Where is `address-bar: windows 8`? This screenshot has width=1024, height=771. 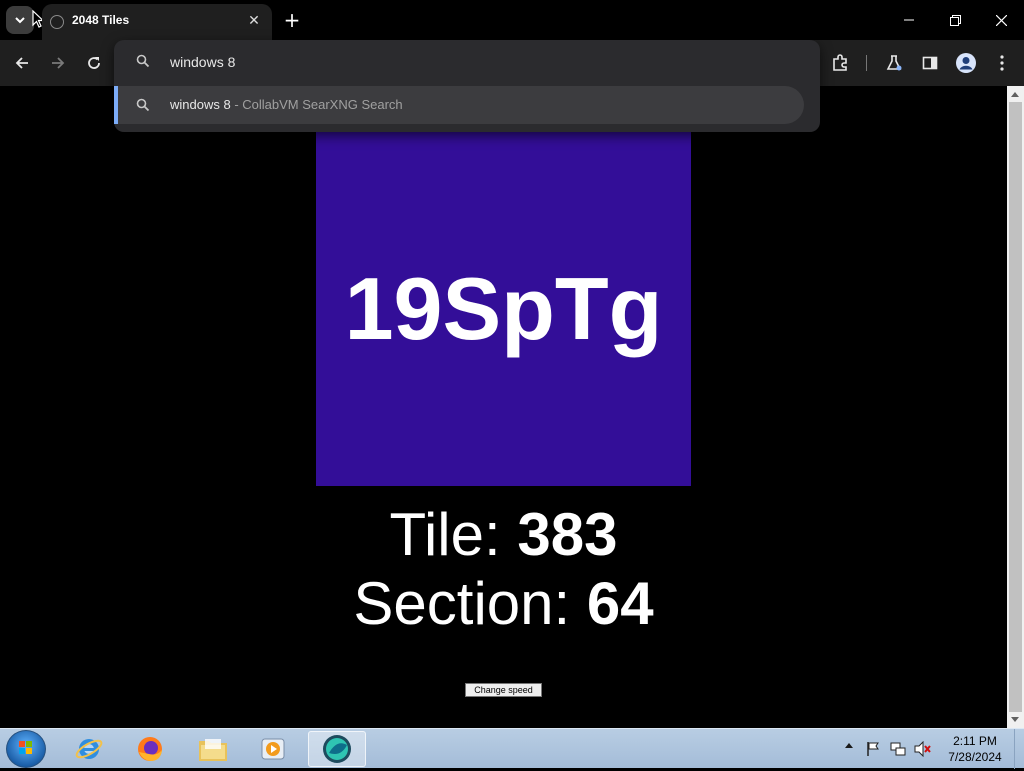
address-bar: windows 8 is located at coordinates (467, 62).